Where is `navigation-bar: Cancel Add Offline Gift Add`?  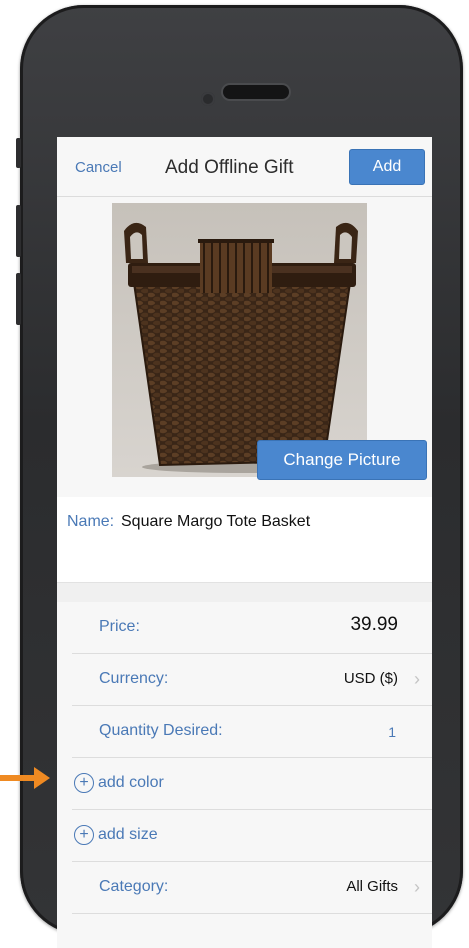
navigation-bar: Cancel Add Offline Gift Add is located at coordinates (244, 167).